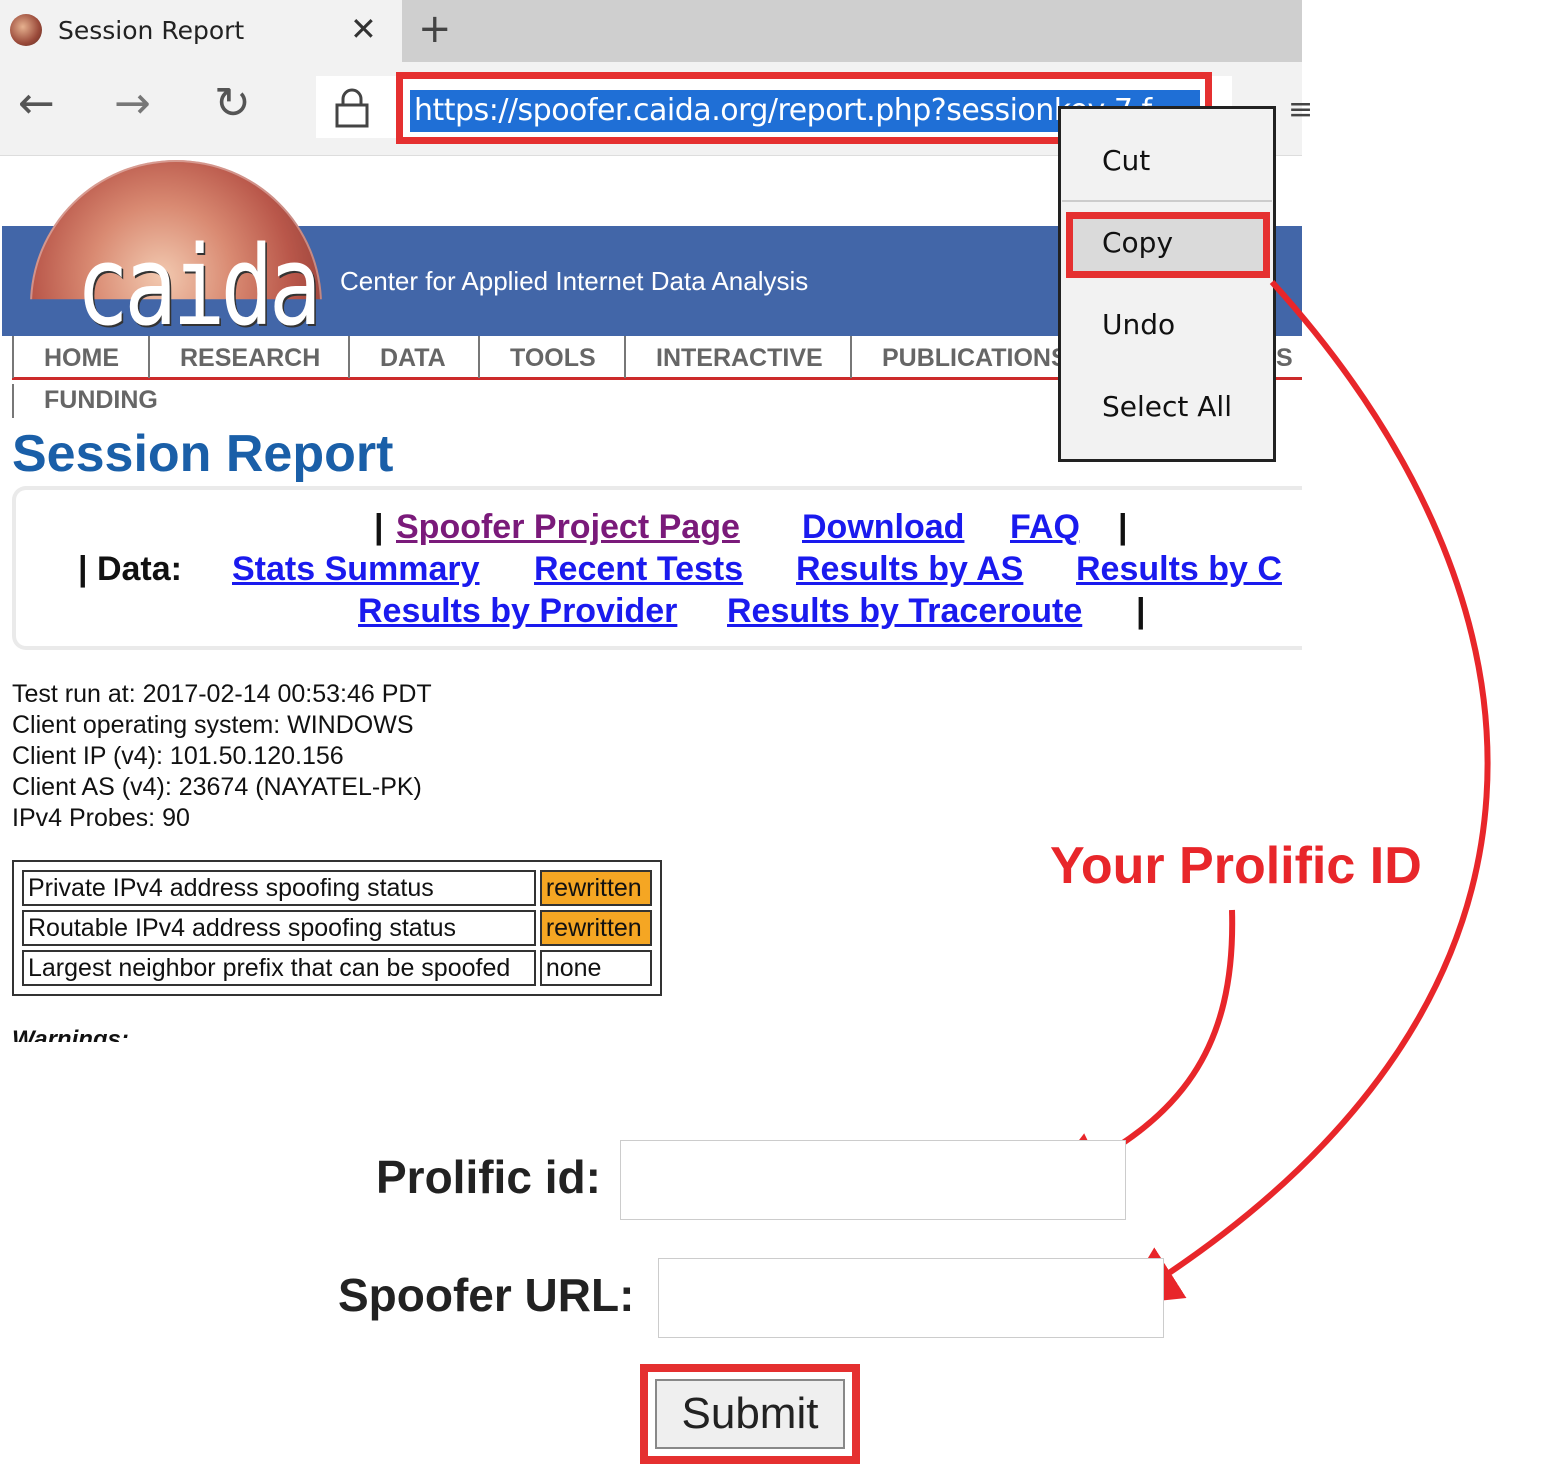 The image size is (1550, 1466). I want to click on prolific-id-label: Prolific id:, so click(488, 1177).